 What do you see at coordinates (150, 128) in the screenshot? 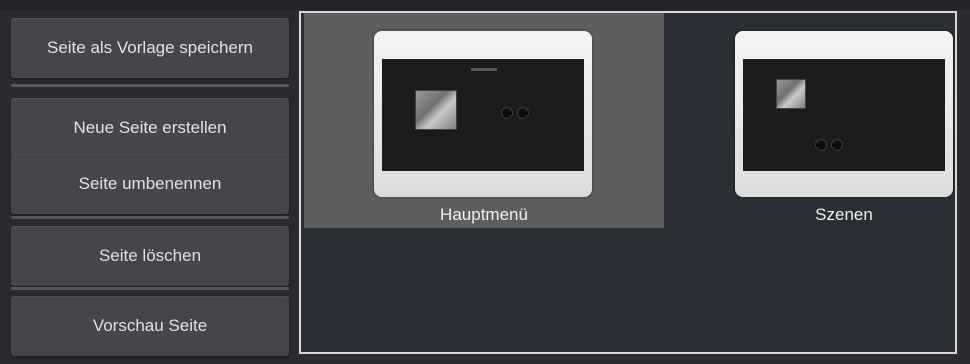
I see `new-page-button: Neue Seite erstellen` at bounding box center [150, 128].